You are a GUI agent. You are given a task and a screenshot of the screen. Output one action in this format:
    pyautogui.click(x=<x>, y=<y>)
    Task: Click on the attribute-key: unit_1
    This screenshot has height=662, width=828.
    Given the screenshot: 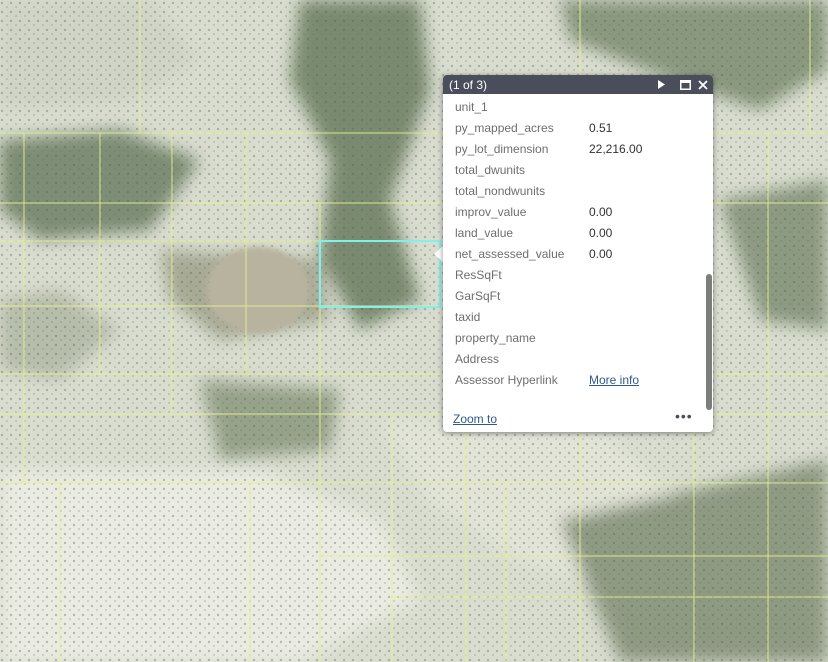 What is the action you would take?
    pyautogui.click(x=471, y=107)
    